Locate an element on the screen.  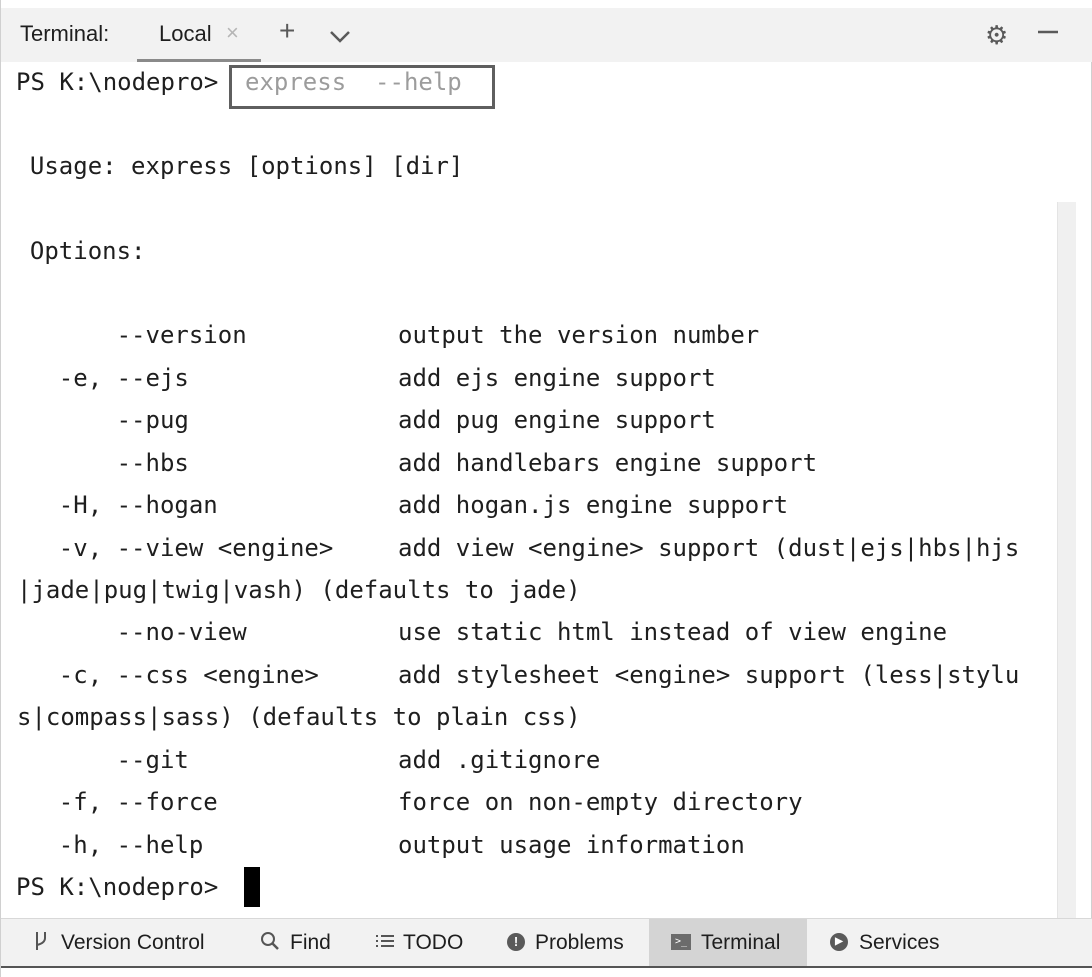
option-desc: add handlebars engine support is located at coordinates (608, 463).